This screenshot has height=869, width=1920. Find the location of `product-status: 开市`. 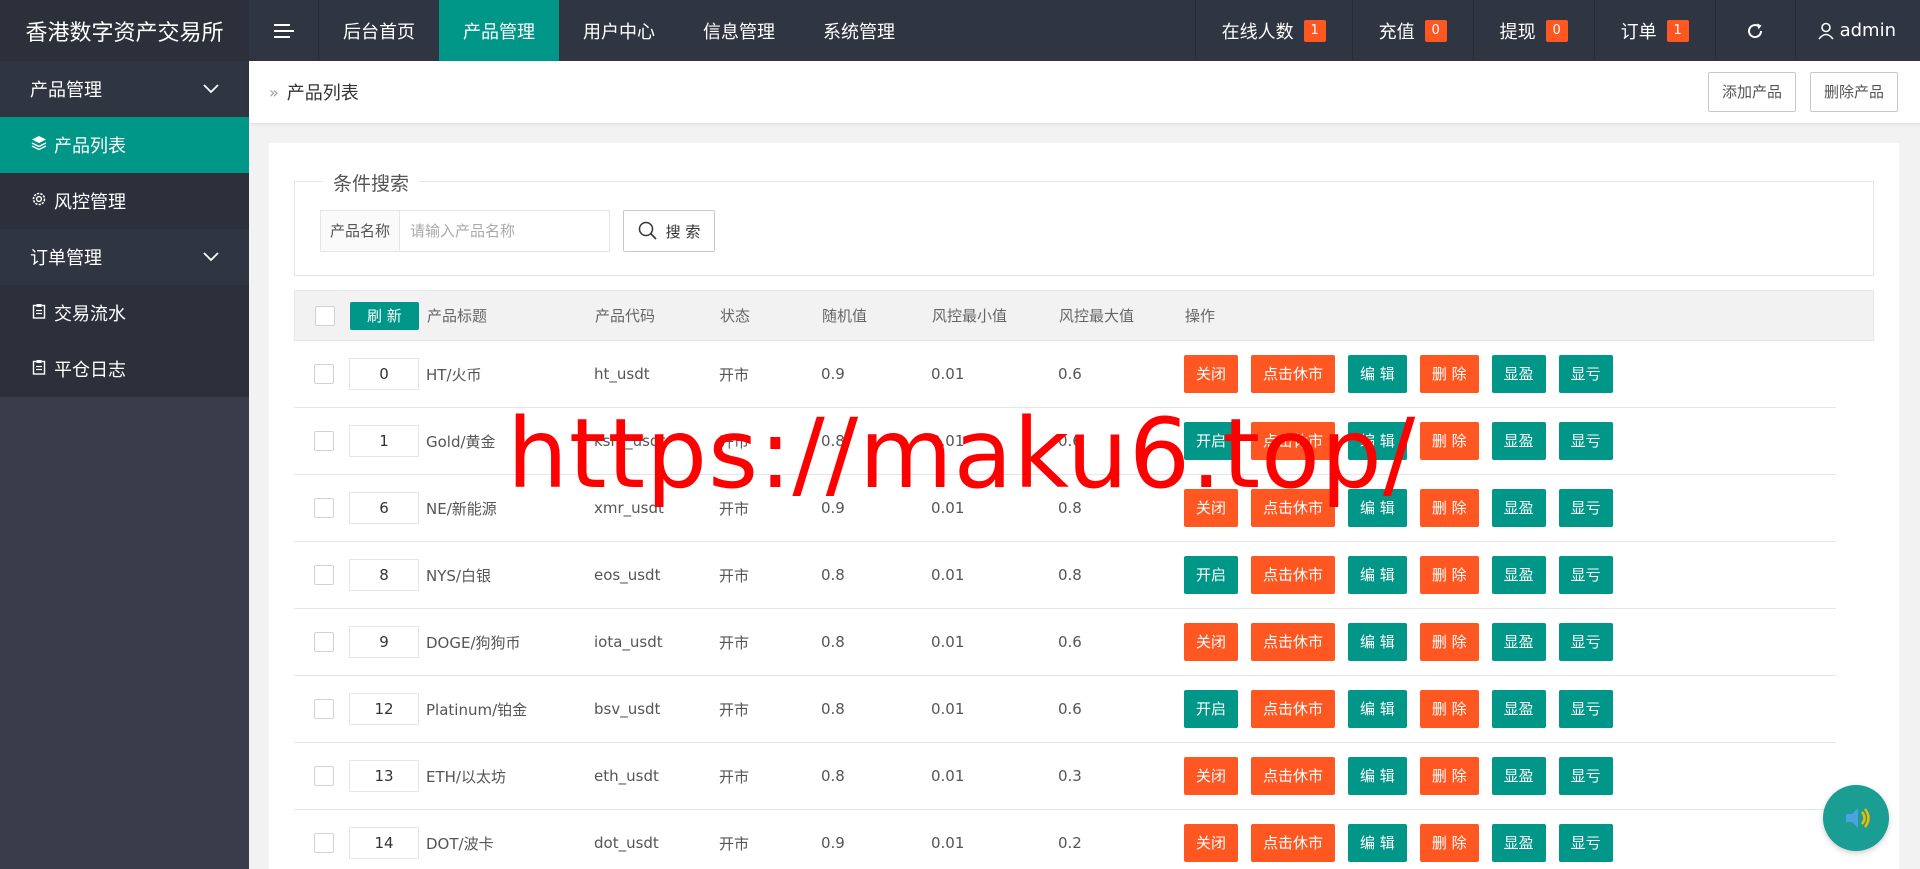

product-status: 开市 is located at coordinates (734, 374).